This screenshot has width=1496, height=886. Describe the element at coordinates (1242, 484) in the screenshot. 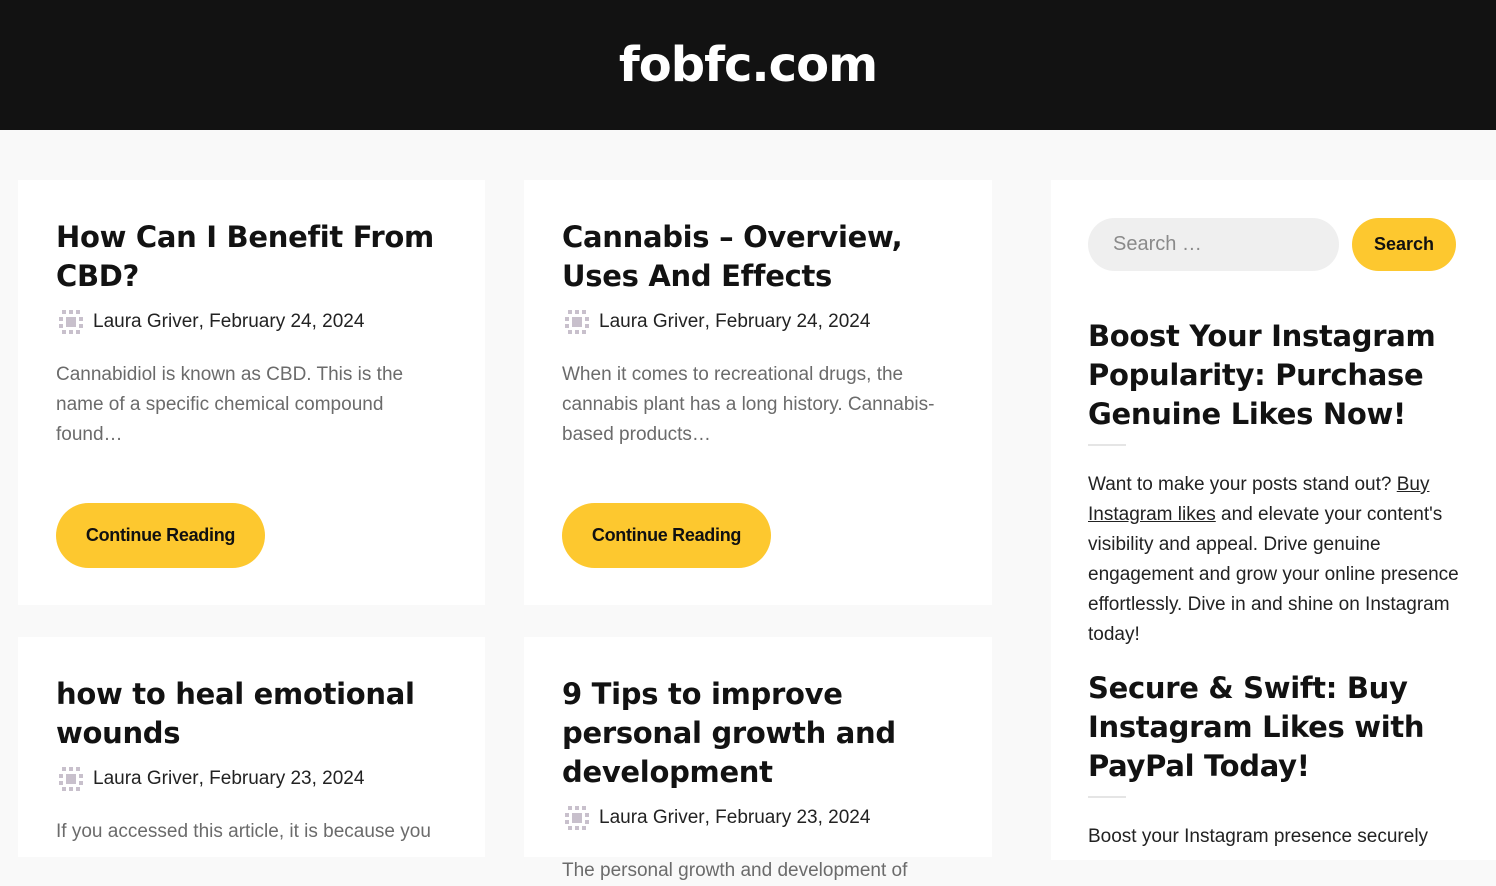

I see `widget-text-before: Want to make your posts stand out?` at that location.